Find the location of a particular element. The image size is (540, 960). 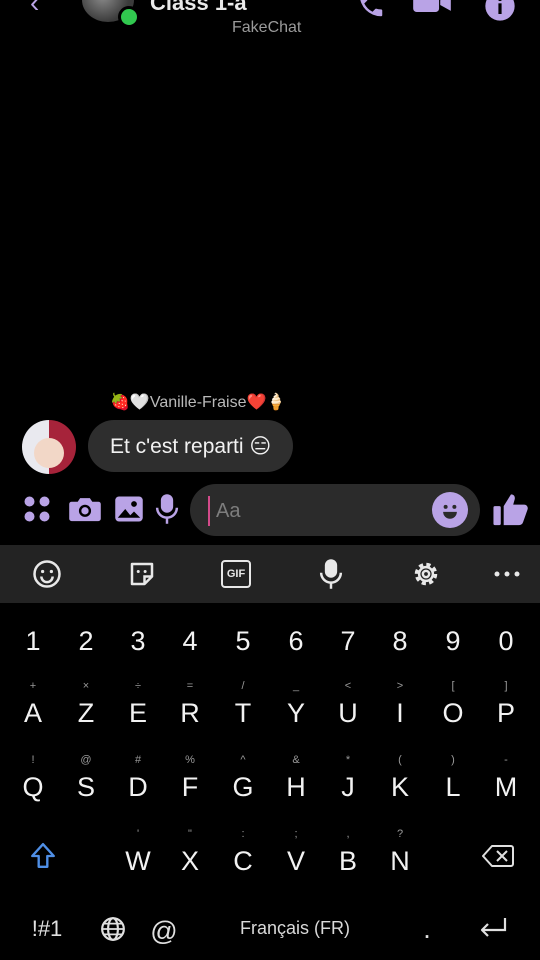

keyboard-toolbar is located at coordinates (270, 574).